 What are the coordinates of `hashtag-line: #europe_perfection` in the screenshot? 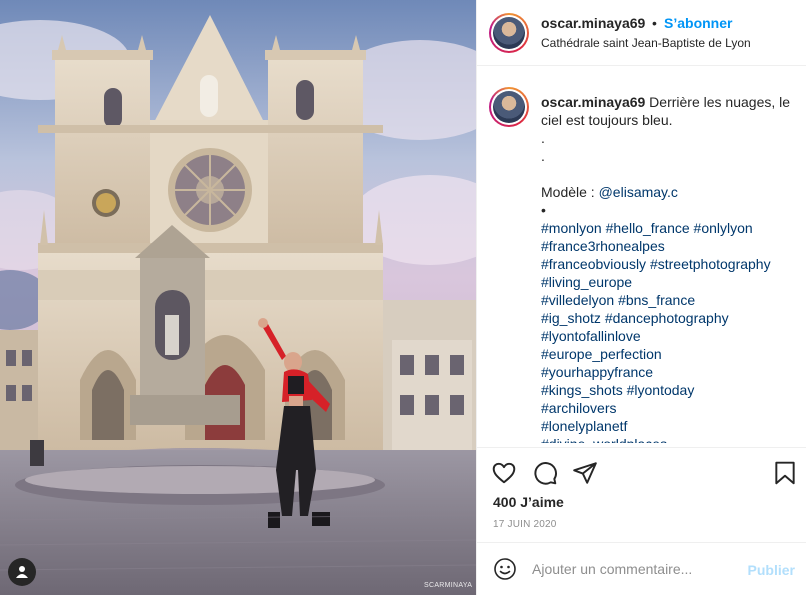 It's located at (672, 354).